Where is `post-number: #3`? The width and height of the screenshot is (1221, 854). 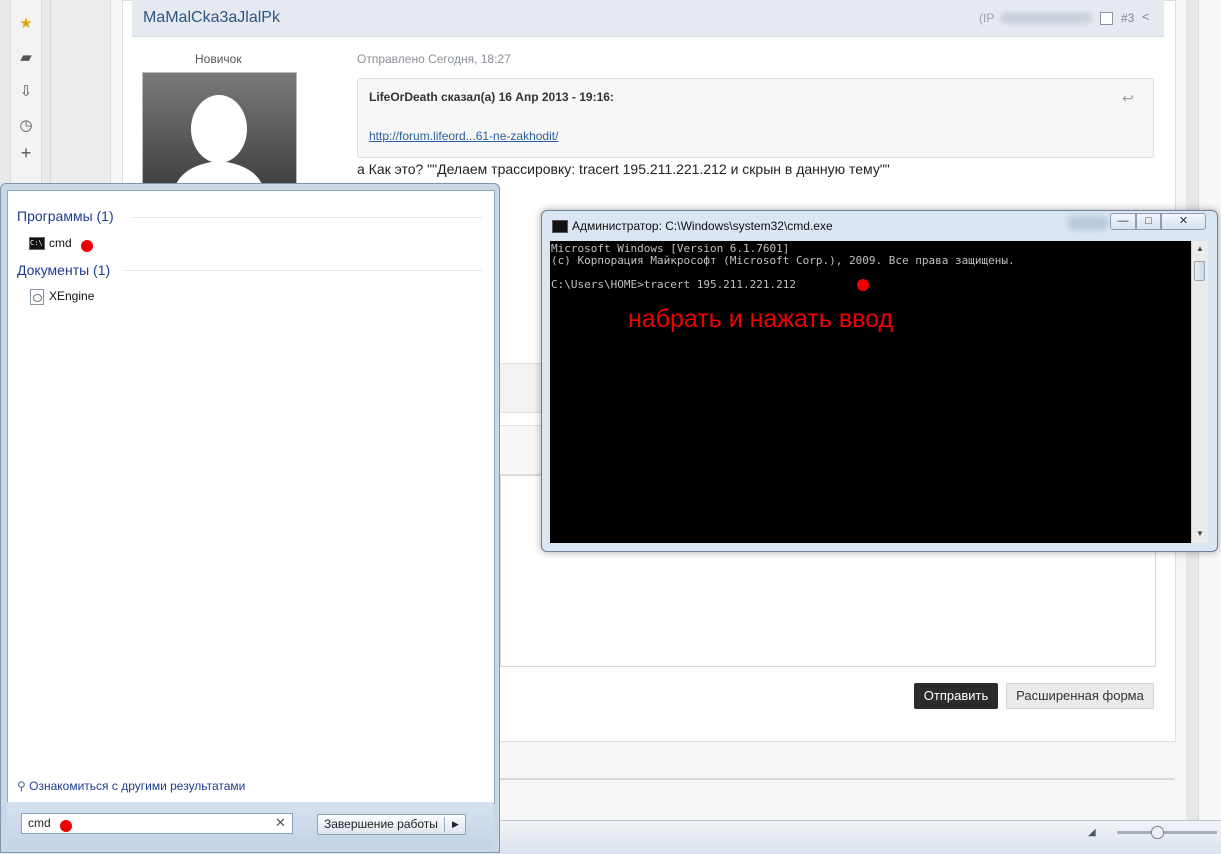
post-number: #3 is located at coordinates (1127, 18).